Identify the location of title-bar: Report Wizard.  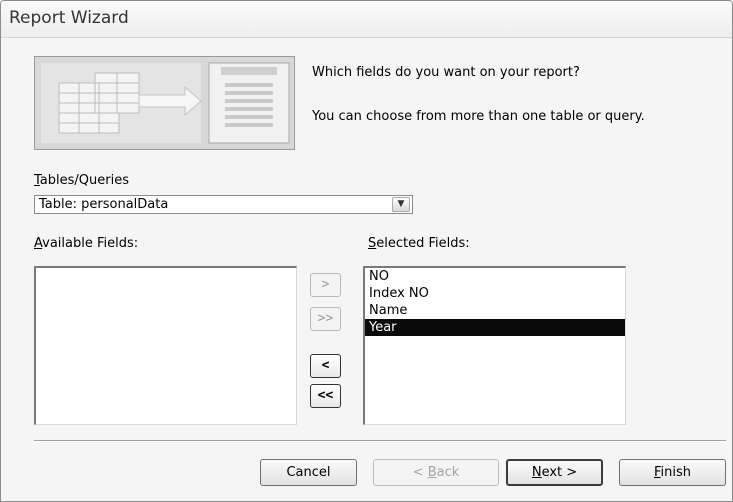
(366, 19).